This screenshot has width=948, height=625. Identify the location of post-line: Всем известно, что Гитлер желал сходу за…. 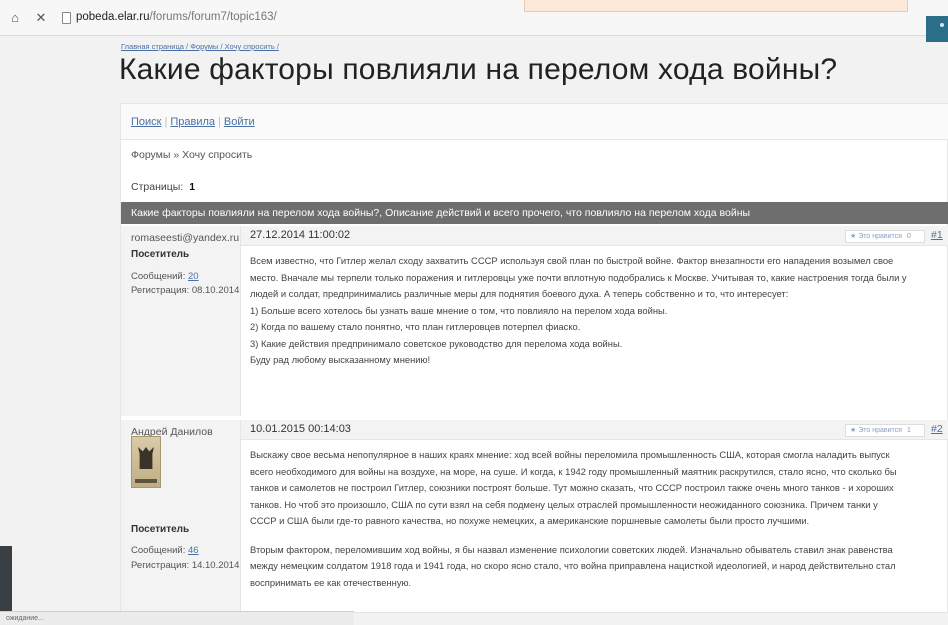
(572, 260).